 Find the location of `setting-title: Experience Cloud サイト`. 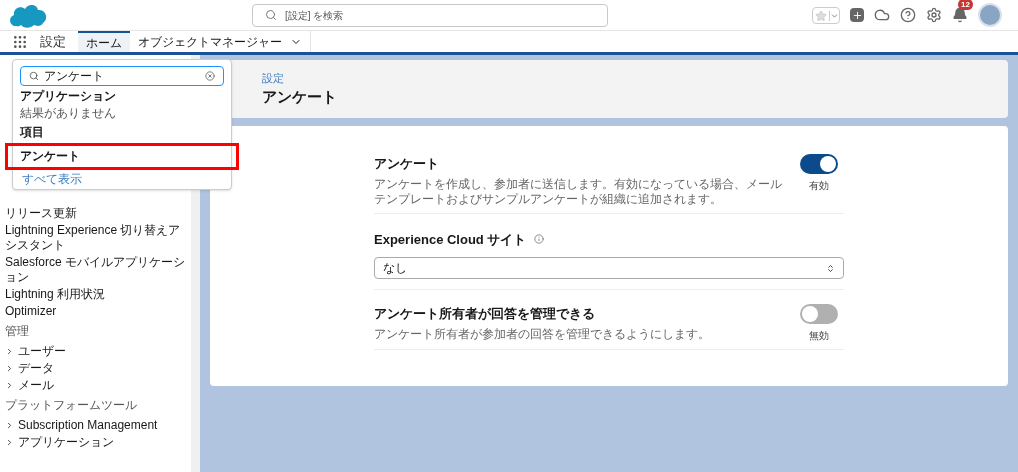

setting-title: Experience Cloud サイト is located at coordinates (450, 239).